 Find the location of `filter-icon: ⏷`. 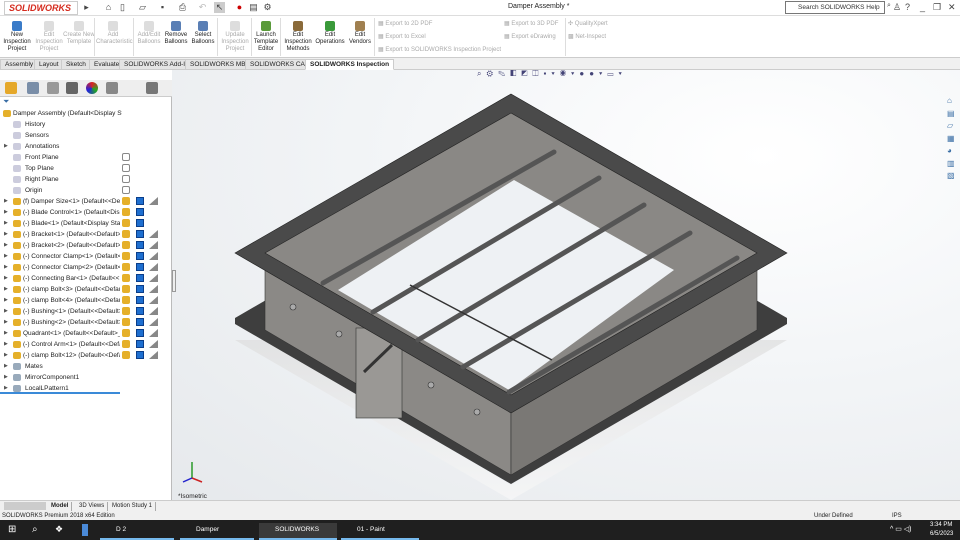

filter-icon: ⏷ is located at coordinates (6, 102).